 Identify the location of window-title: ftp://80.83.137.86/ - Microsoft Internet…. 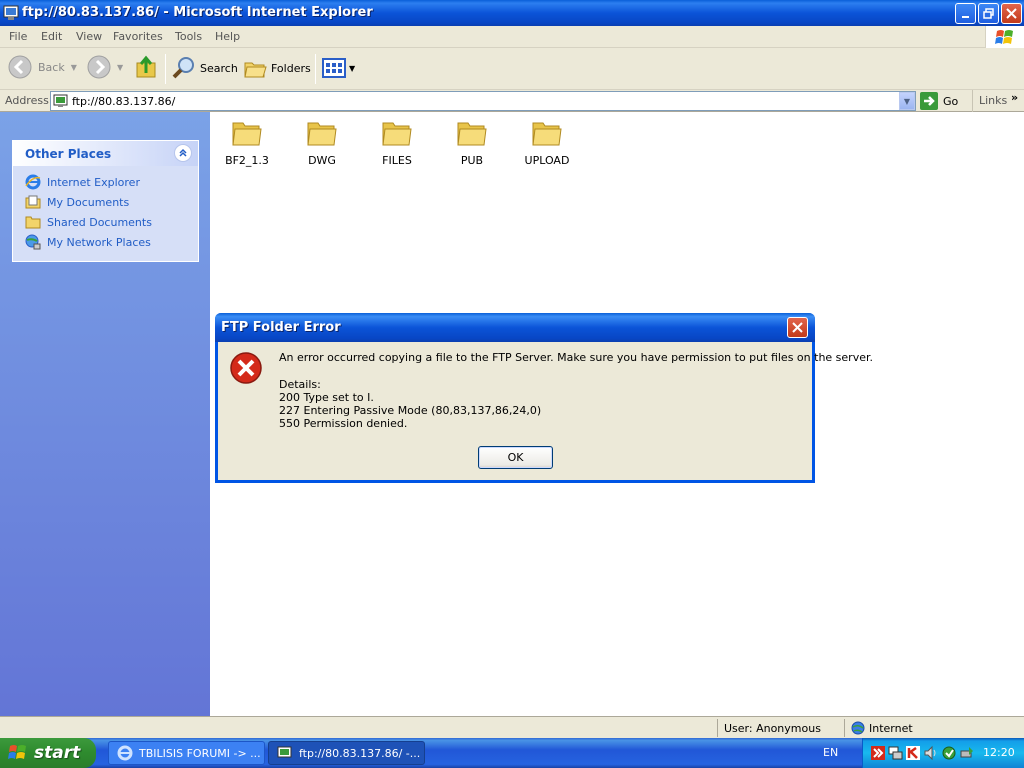
(197, 12).